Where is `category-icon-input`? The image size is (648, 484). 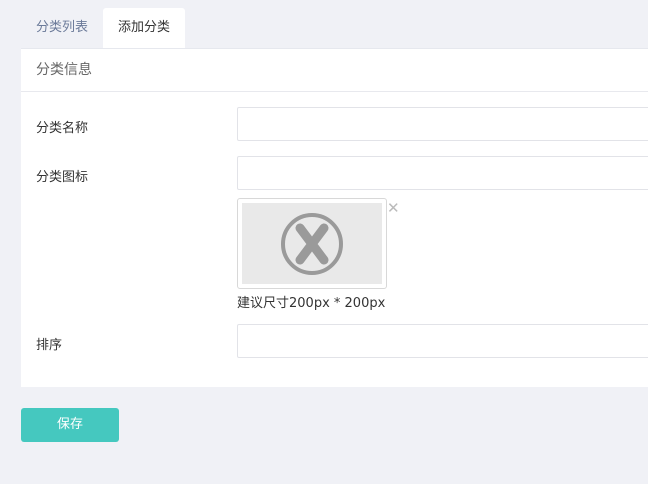
category-icon-input is located at coordinates (442, 173).